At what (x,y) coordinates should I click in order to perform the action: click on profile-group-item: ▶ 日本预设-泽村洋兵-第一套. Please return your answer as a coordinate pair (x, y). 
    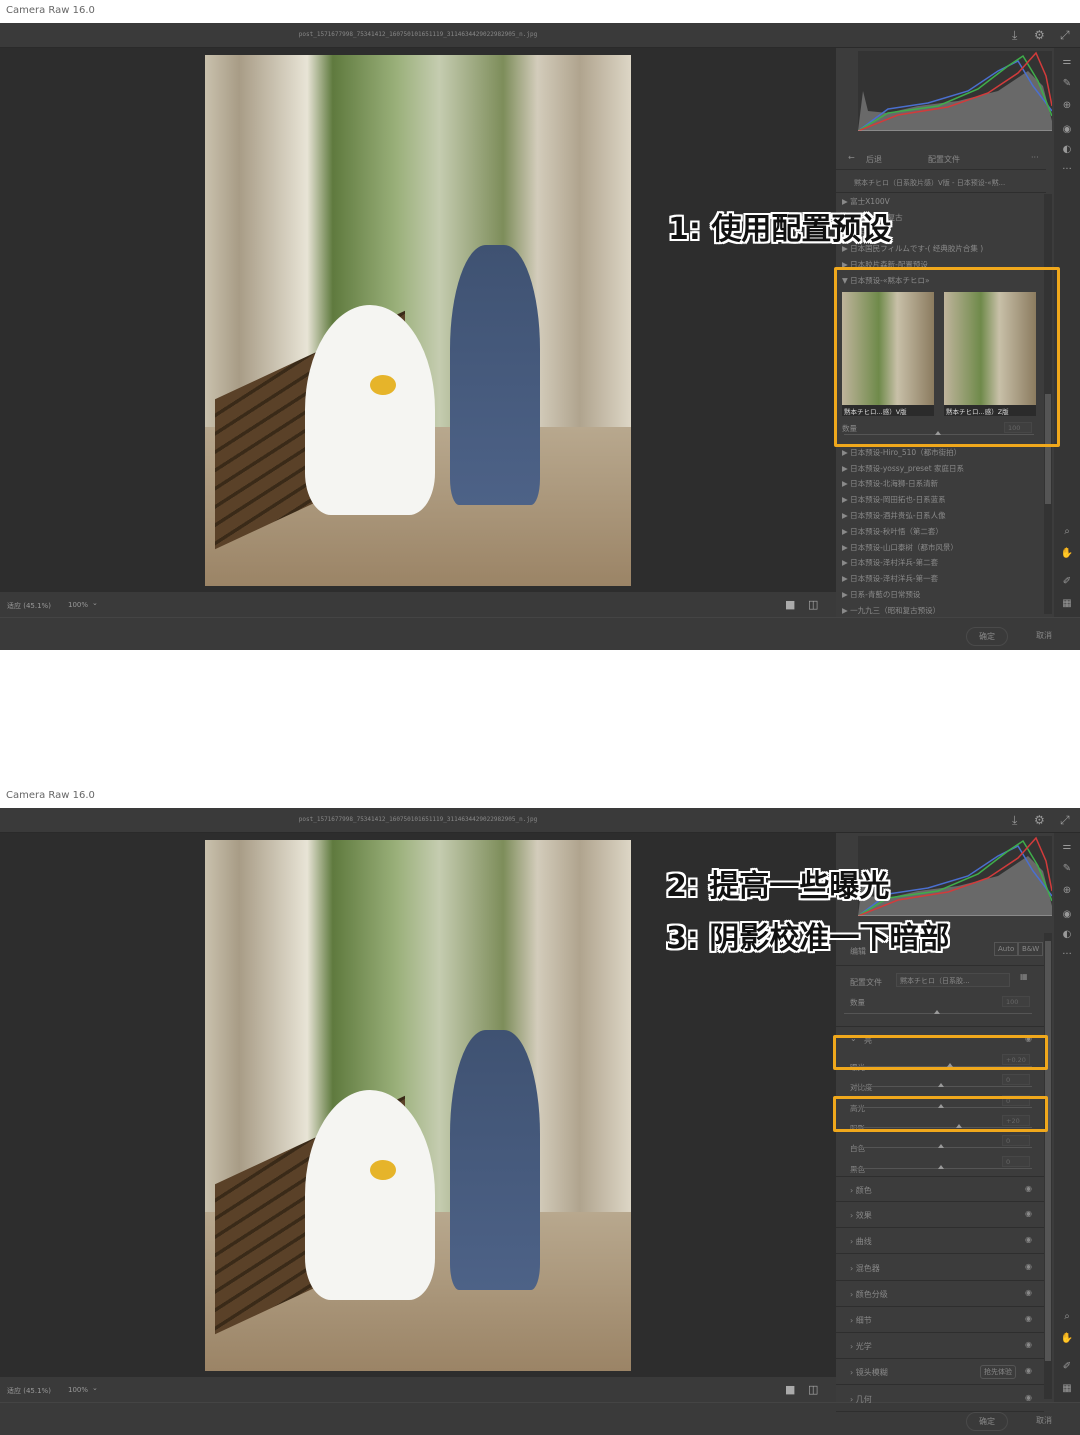
    Looking at the image, I should click on (941, 579).